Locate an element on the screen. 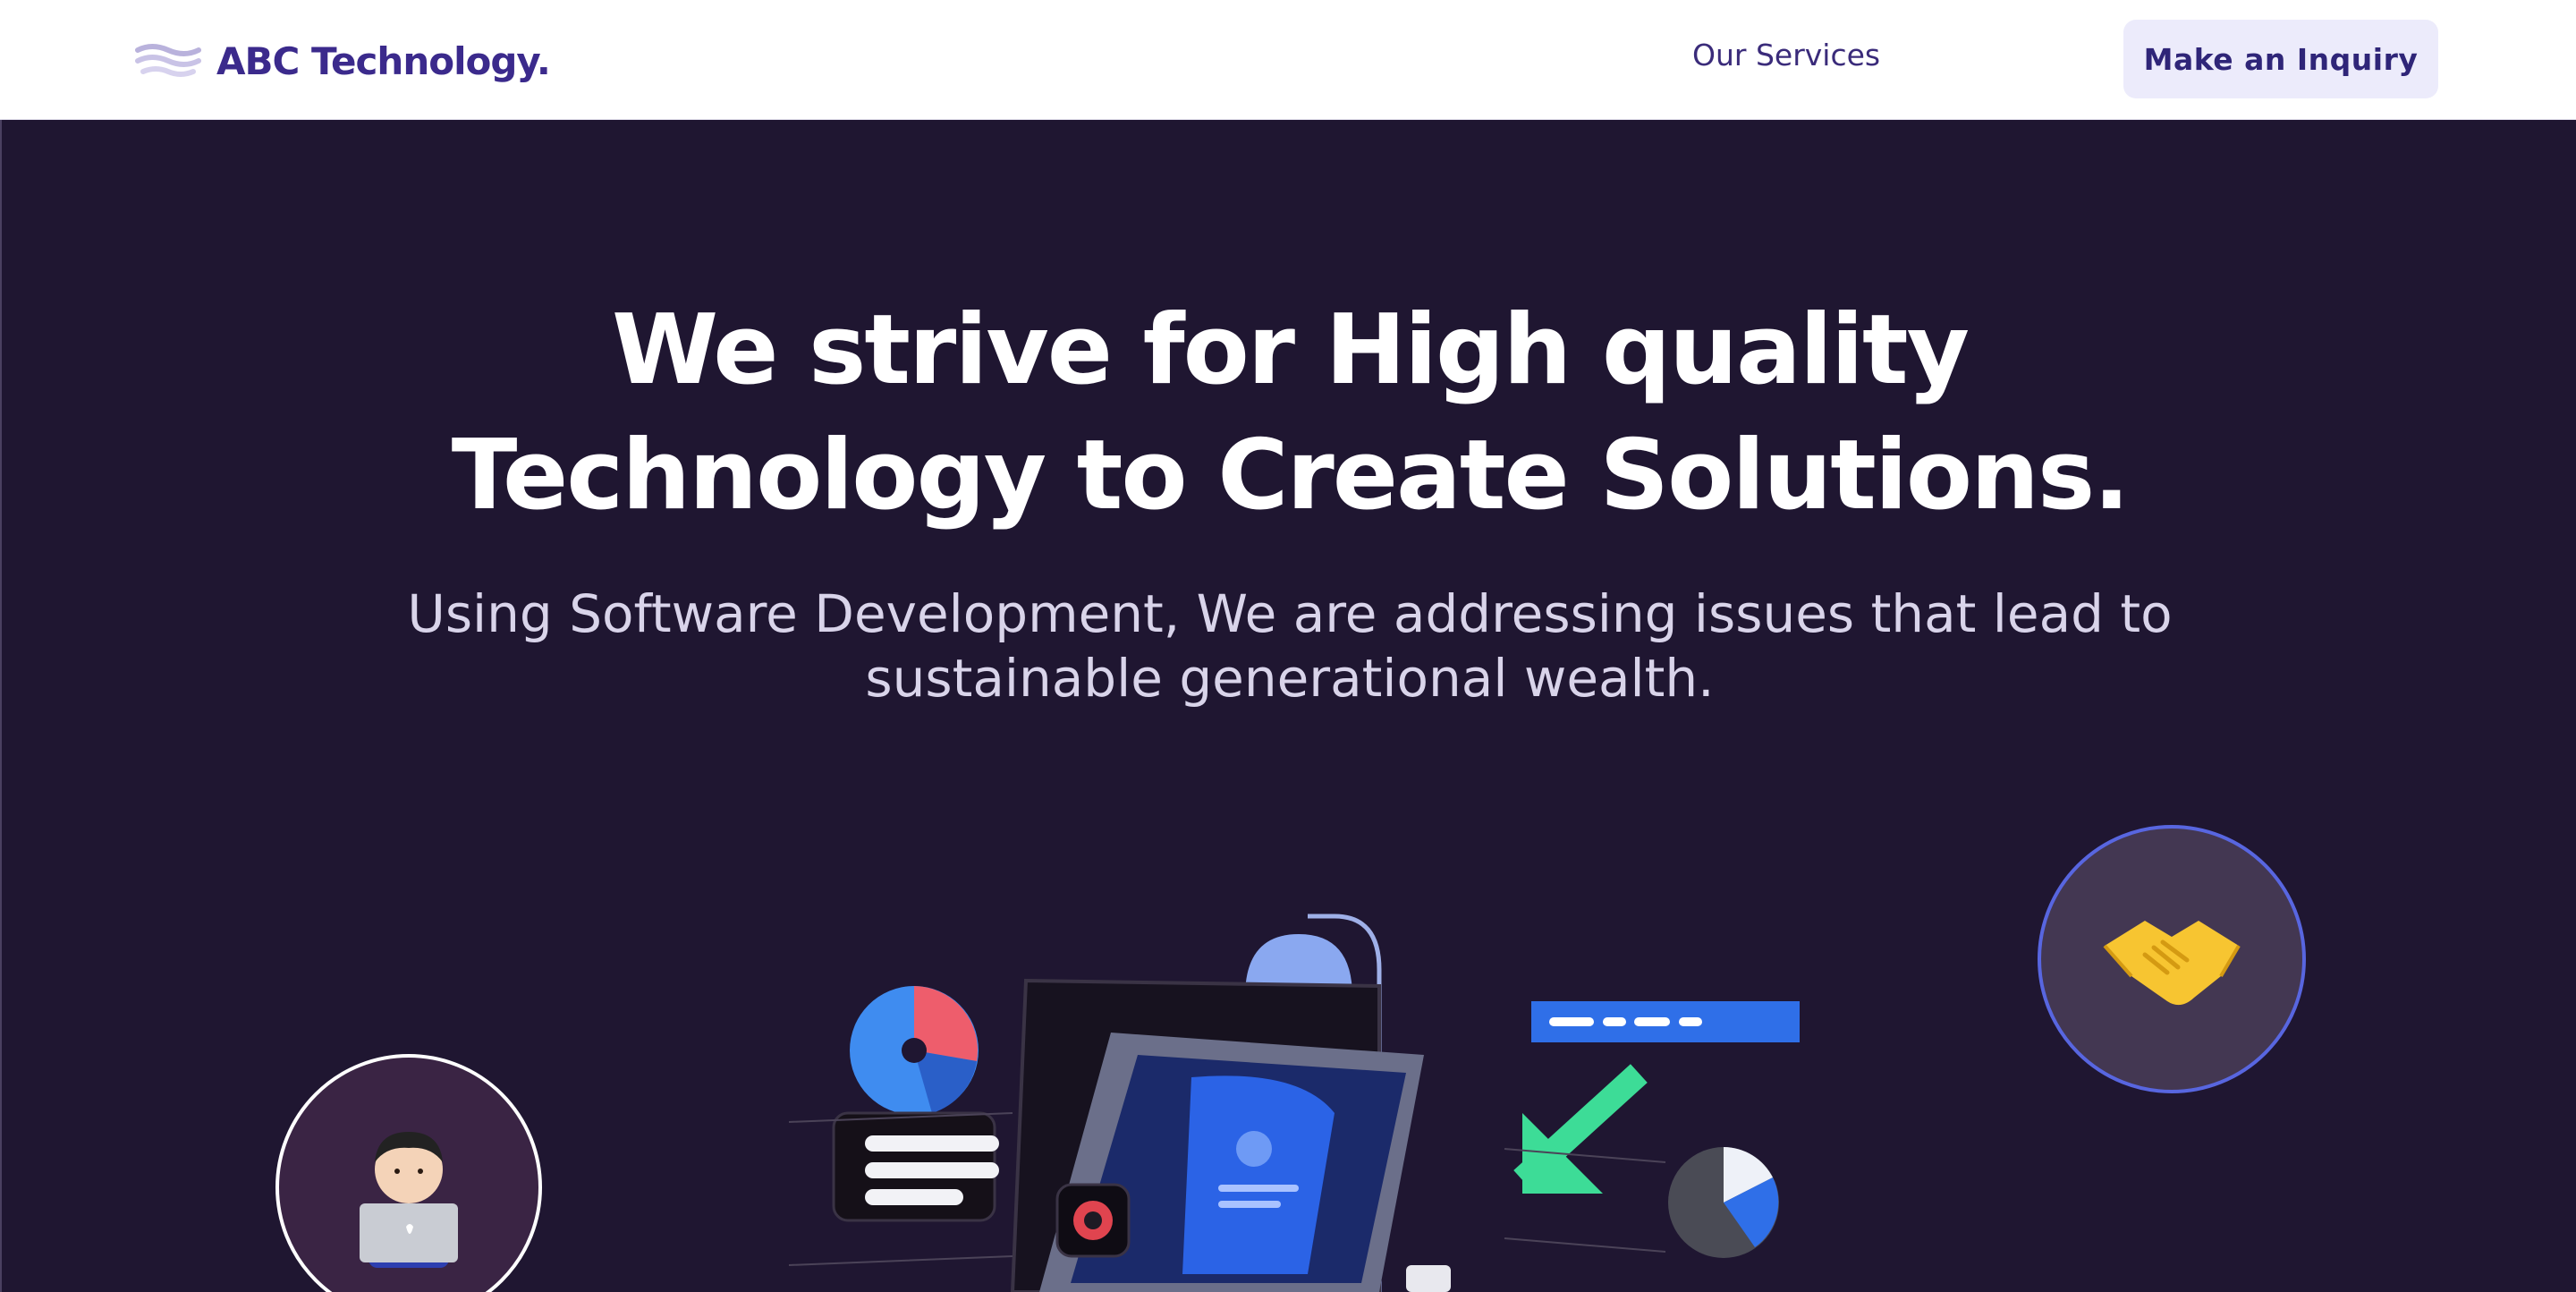 This screenshot has height=1292, width=2576. brand-logo: ABC Technology. is located at coordinates (342, 61).